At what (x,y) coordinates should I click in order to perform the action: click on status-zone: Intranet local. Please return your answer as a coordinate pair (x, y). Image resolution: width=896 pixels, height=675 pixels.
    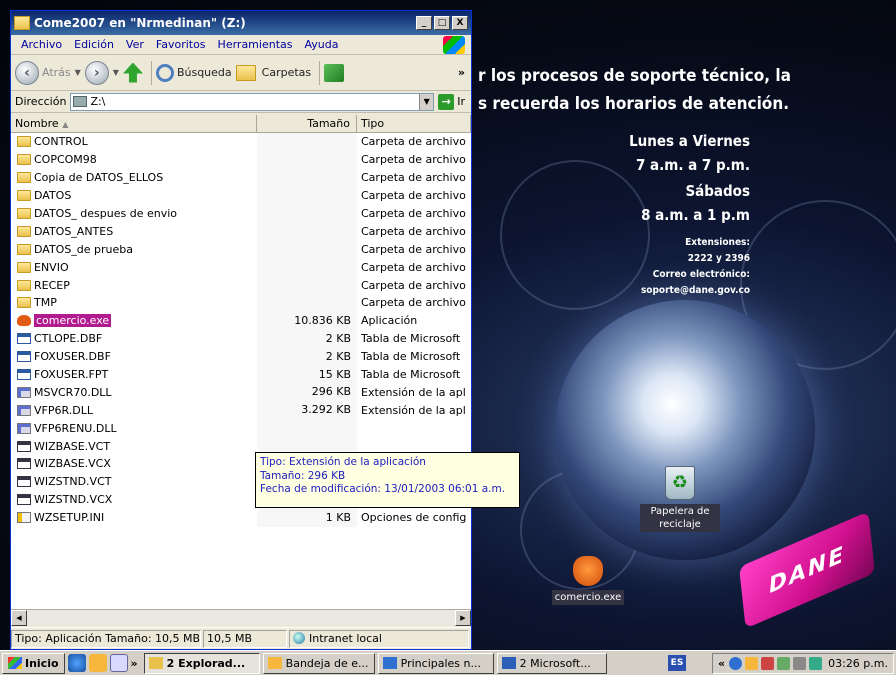
    Looking at the image, I should click on (379, 638).